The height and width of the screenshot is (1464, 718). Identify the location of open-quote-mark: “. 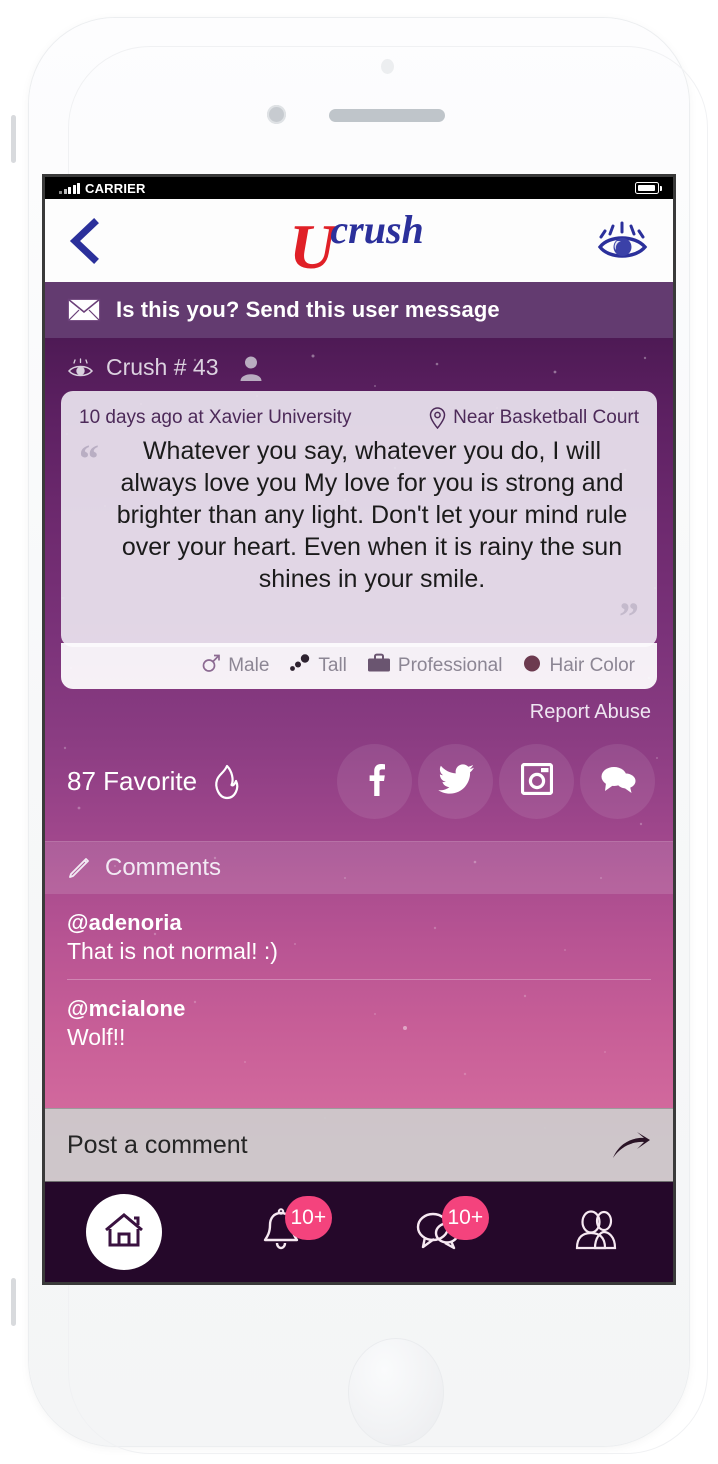
(89, 458).